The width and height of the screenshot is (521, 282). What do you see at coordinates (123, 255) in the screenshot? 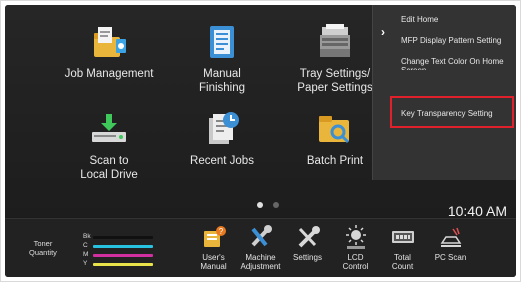
I see `toner-bar-m` at bounding box center [123, 255].